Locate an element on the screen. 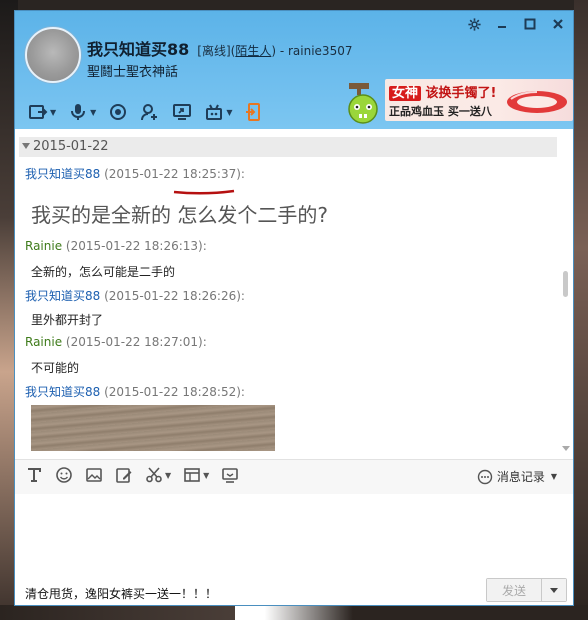  screenshot-button: ▼ is located at coordinates (158, 475).